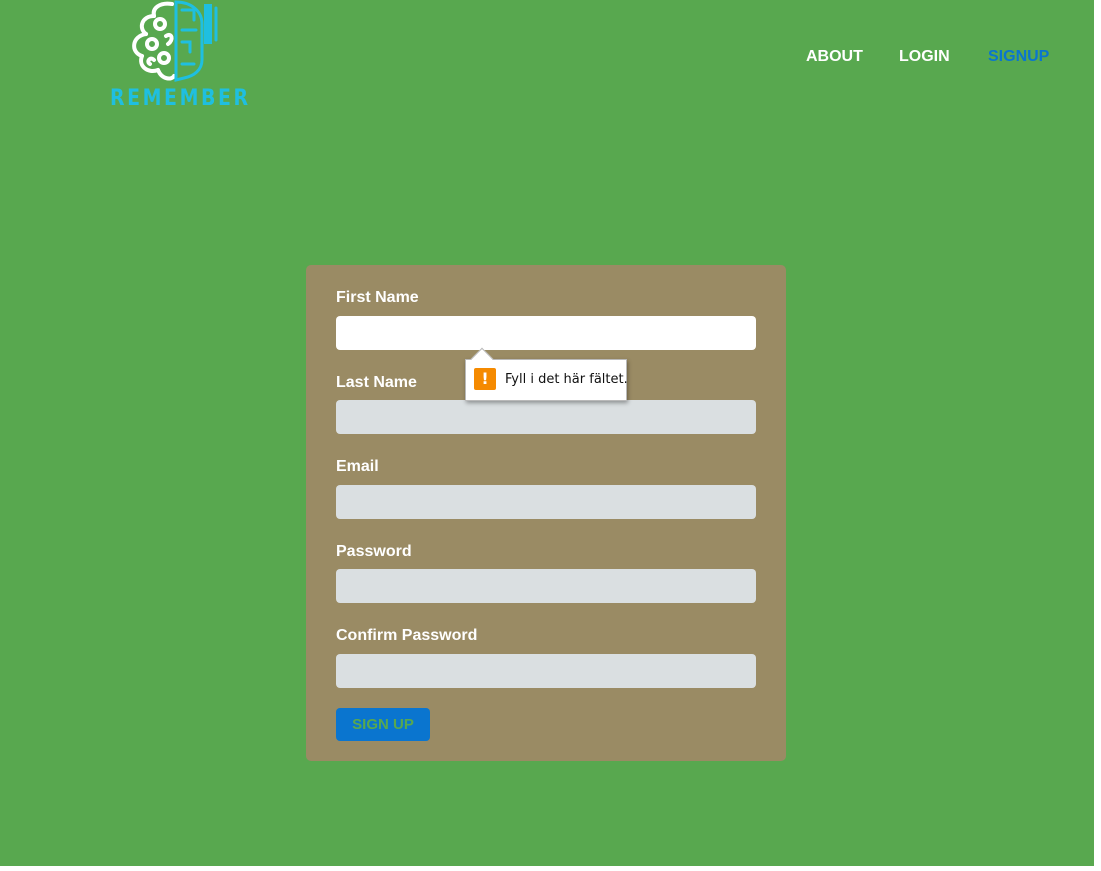 This screenshot has height=871, width=1101. Describe the element at coordinates (547, 58) in the screenshot. I see `top-nav: ABOUT LOGIN SIGNUP` at that location.